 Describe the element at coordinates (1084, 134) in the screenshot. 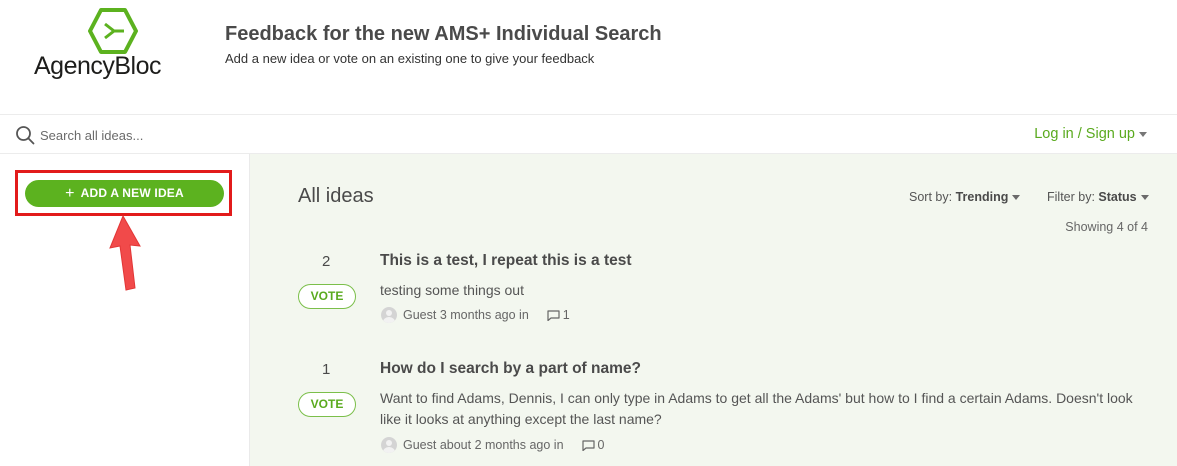

I see `login-signup-label: Log in / Sign up` at that location.